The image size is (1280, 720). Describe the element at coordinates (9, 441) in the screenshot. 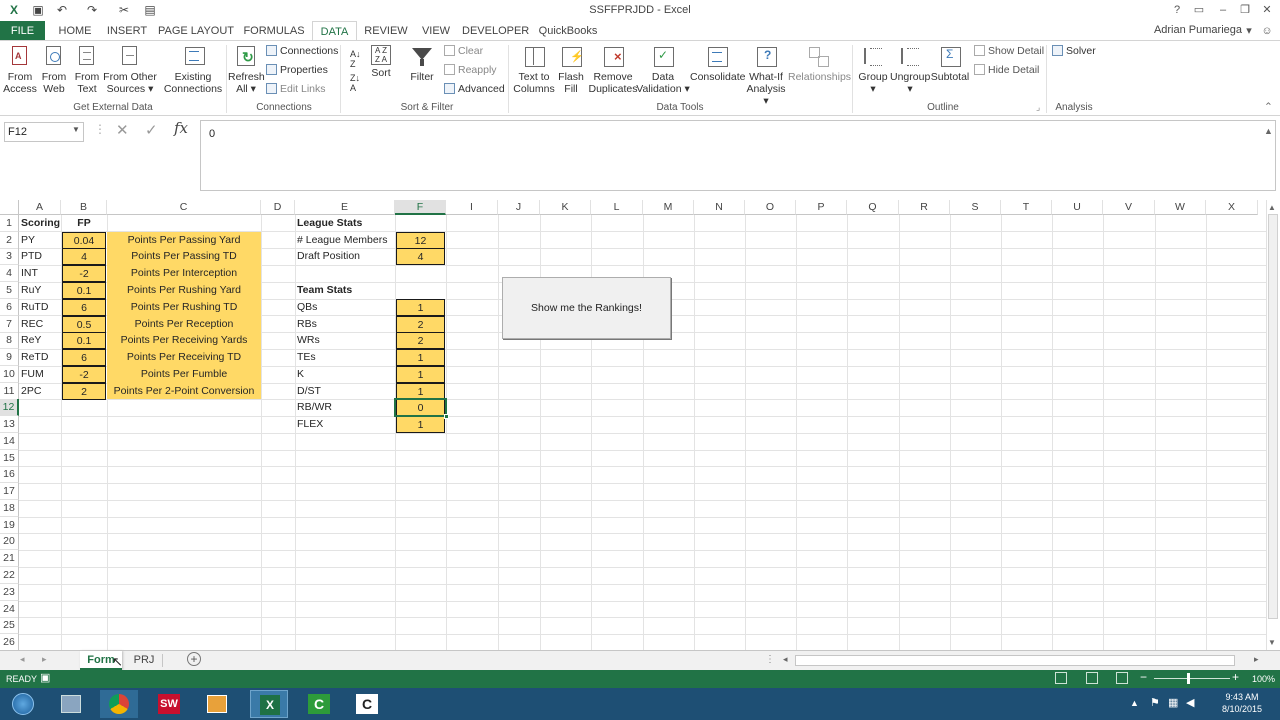

I see `row-header: 14` at that location.